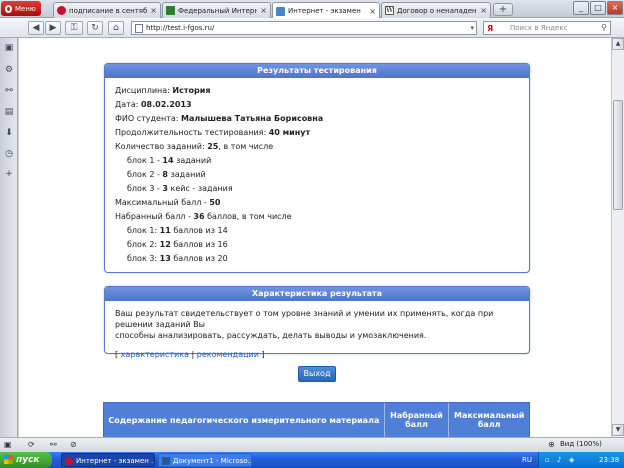 The height and width of the screenshot is (468, 624). What do you see at coordinates (304, 28) in the screenshot?
I see `address-bar: http://test.i-fgos.ru/ ▾` at bounding box center [304, 28].